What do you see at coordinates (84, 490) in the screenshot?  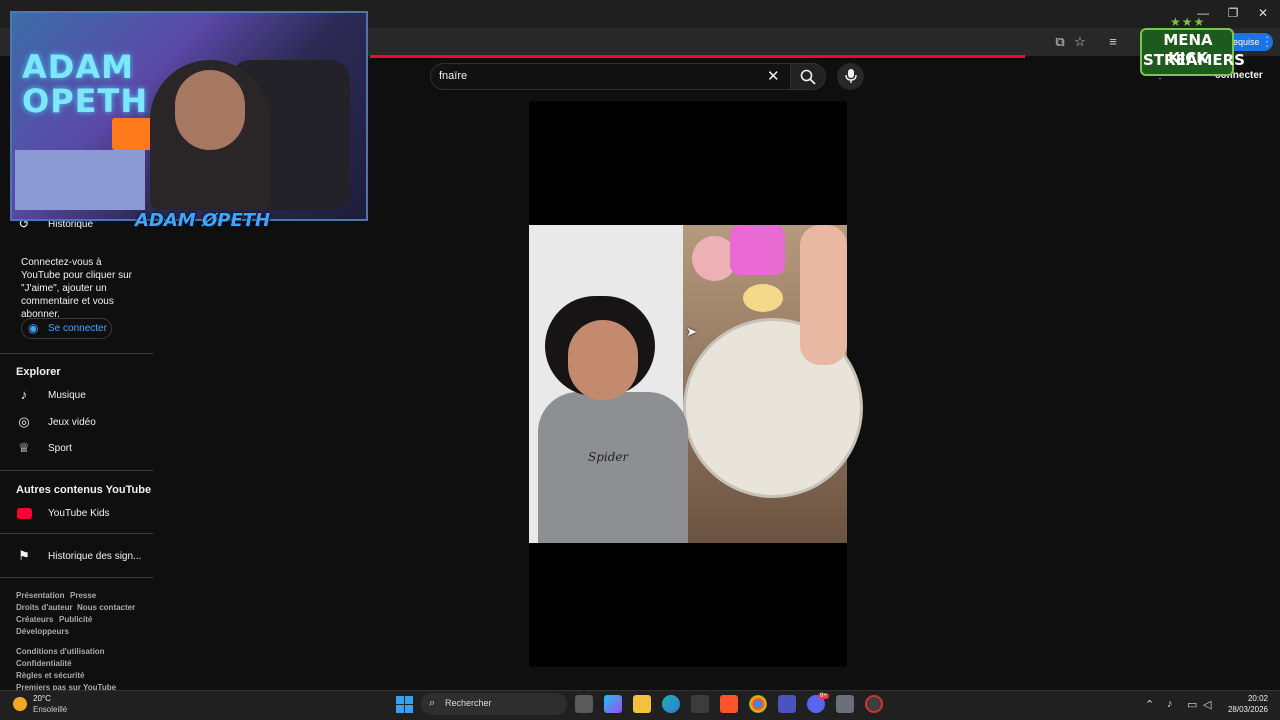 I see `other-youtube-heading: Autres contenus YouTube` at bounding box center [84, 490].